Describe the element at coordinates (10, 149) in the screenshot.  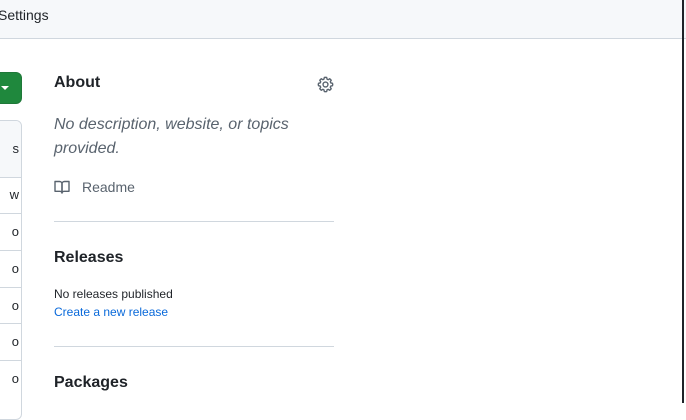
I see `file-list-header: s` at that location.